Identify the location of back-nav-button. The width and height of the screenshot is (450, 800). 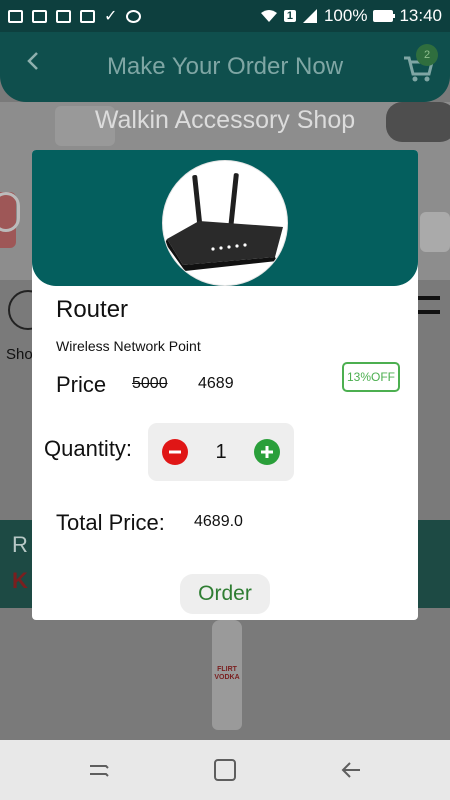
(351, 770).